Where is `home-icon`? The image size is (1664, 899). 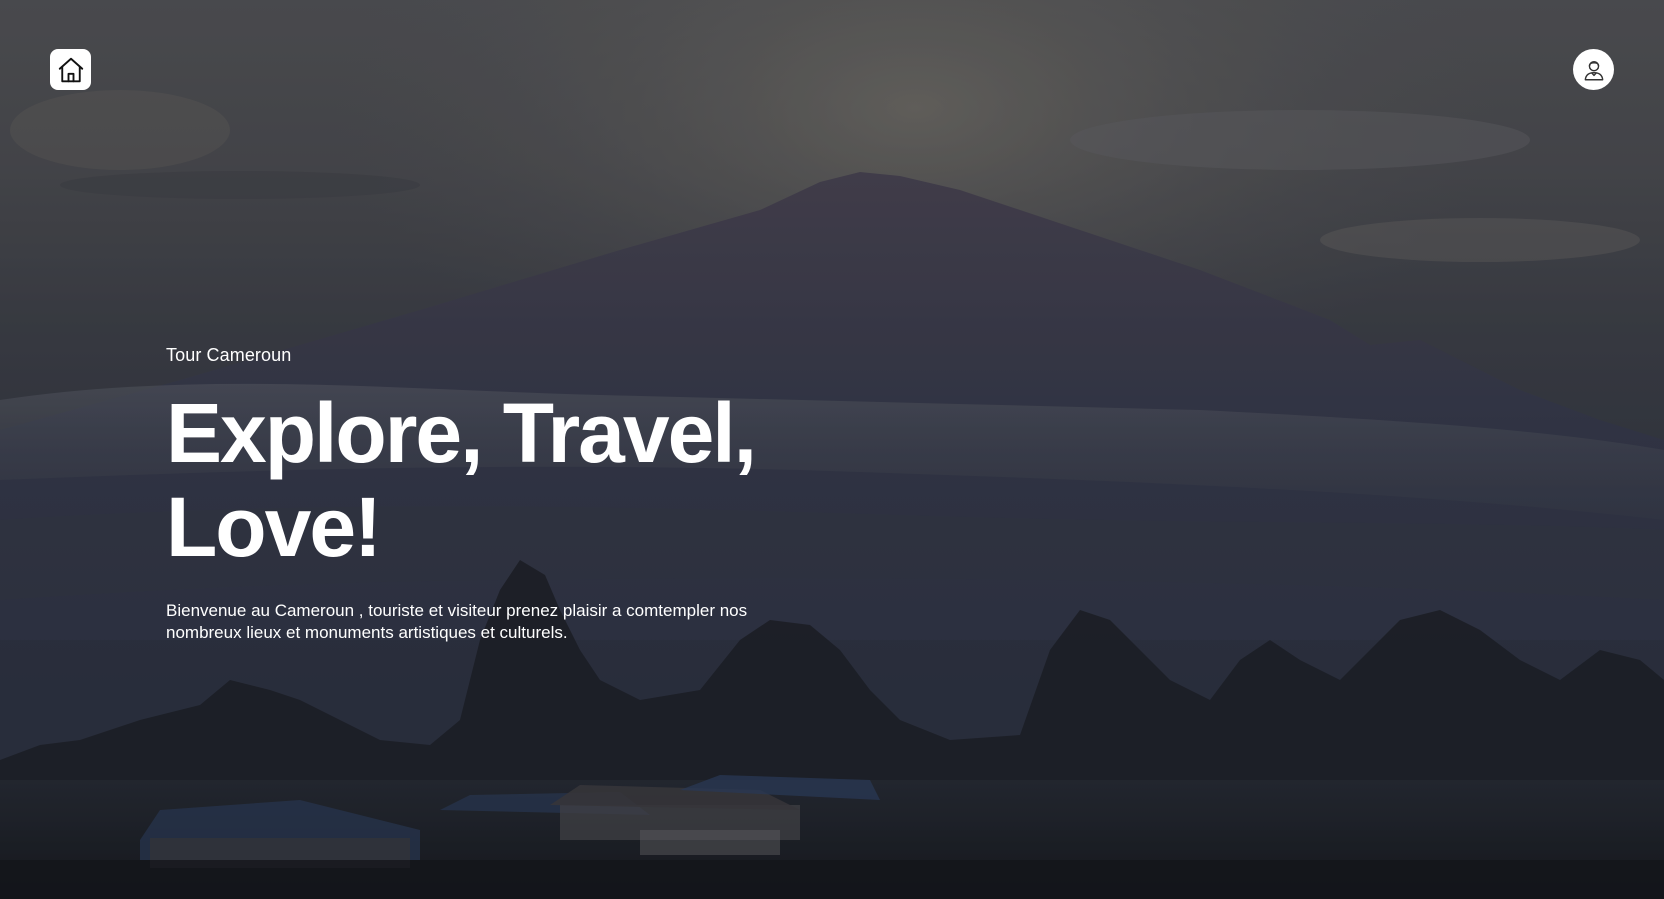 home-icon is located at coordinates (70, 69).